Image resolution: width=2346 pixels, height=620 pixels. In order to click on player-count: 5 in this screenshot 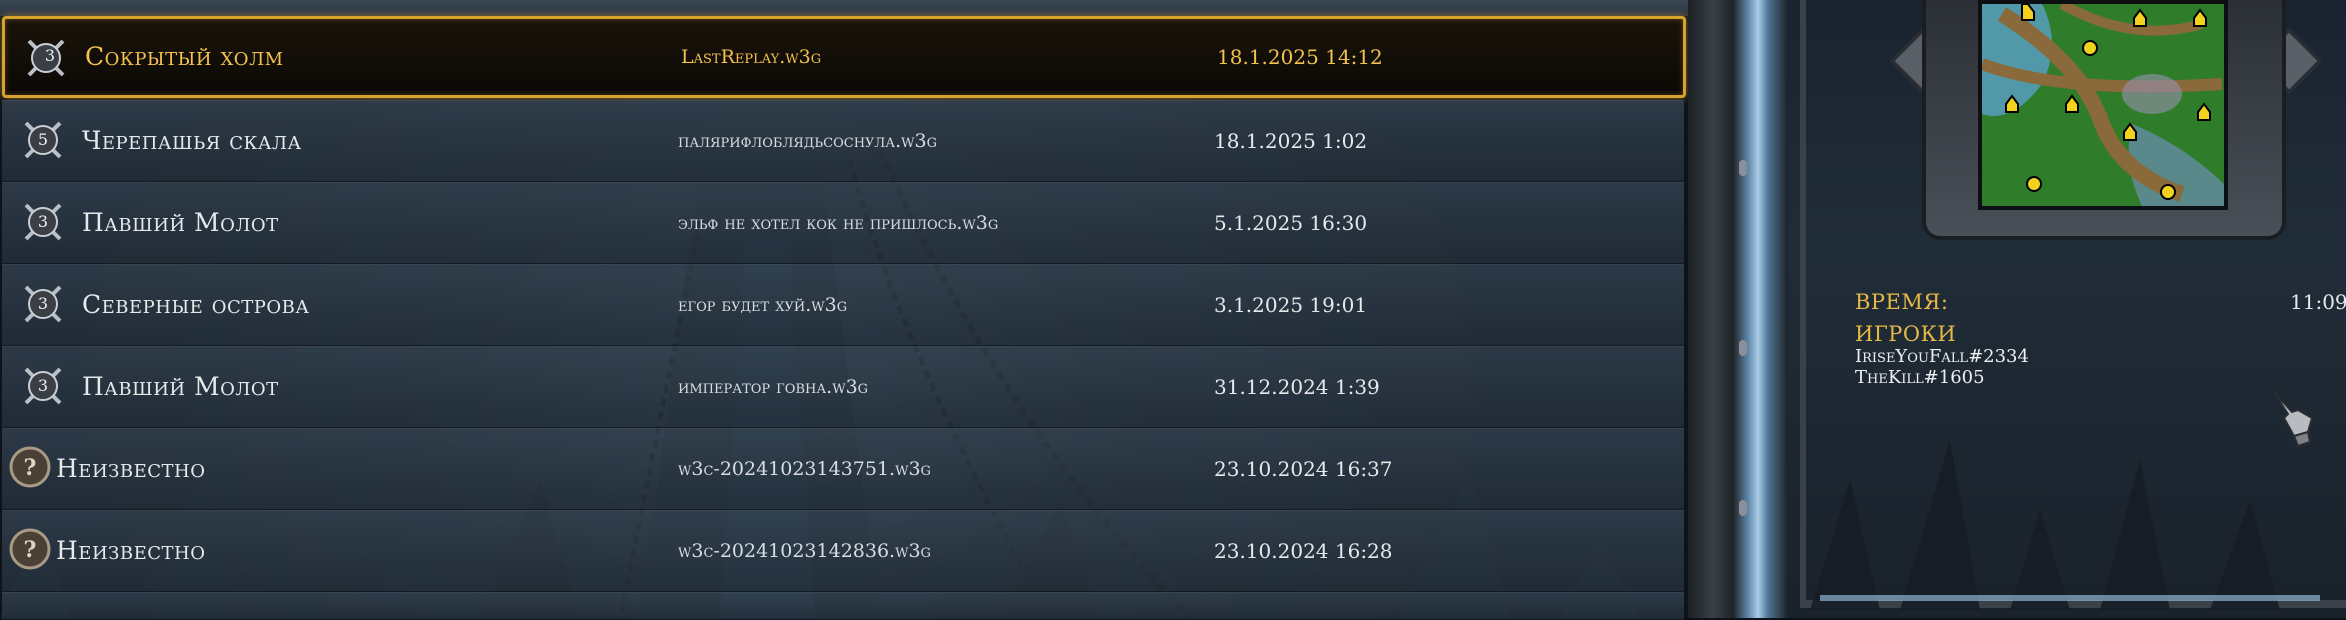, I will do `click(43, 139)`.